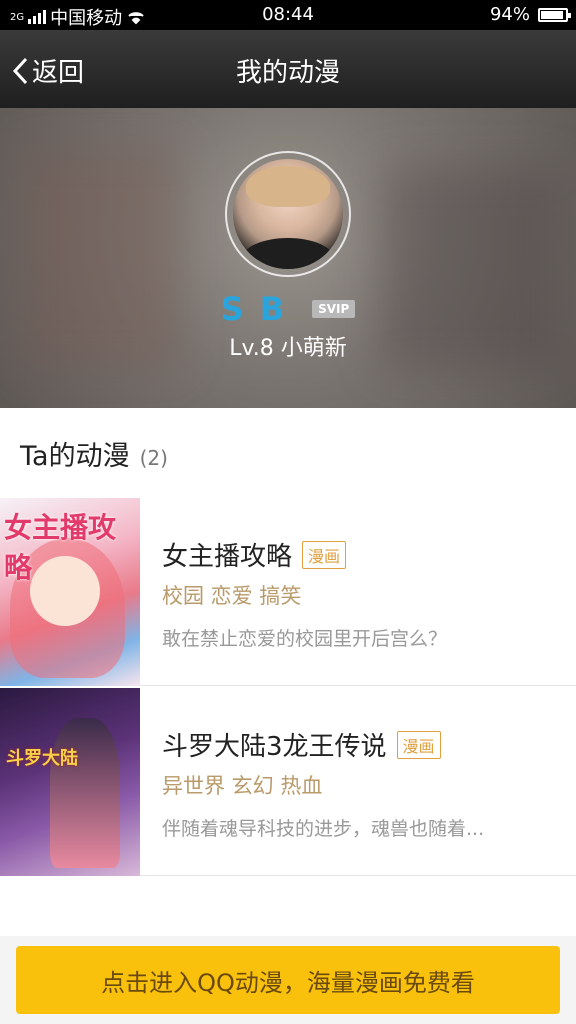 The image size is (576, 1024). What do you see at coordinates (42, 758) in the screenshot?
I see `cover-title: 斗罗大陆` at bounding box center [42, 758].